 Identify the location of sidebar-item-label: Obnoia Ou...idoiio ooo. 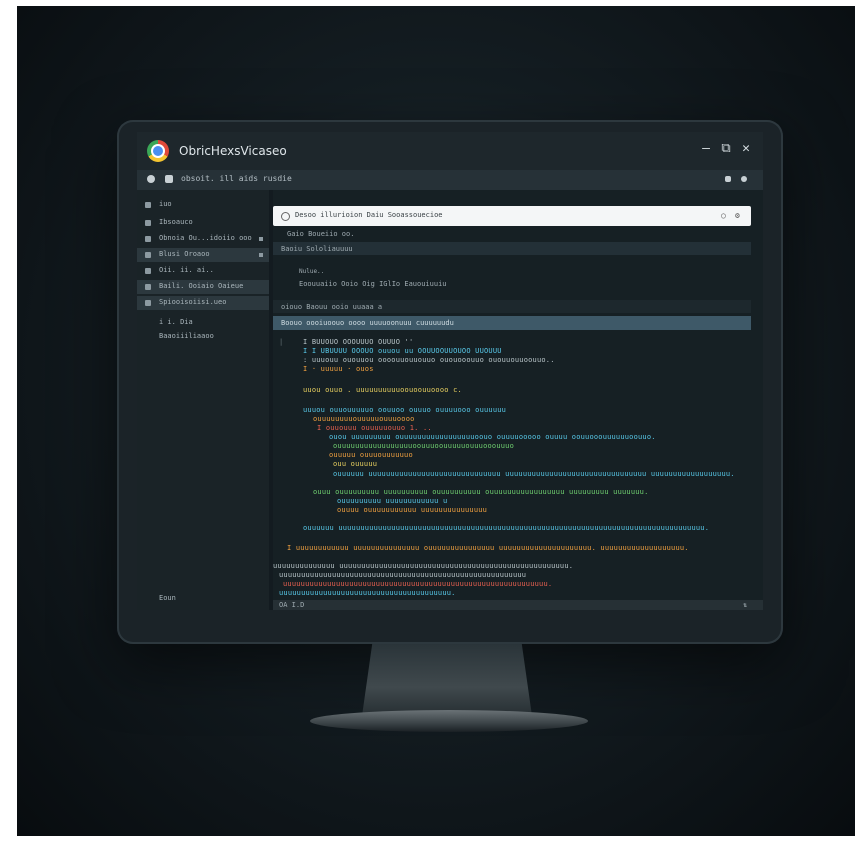
(205, 238).